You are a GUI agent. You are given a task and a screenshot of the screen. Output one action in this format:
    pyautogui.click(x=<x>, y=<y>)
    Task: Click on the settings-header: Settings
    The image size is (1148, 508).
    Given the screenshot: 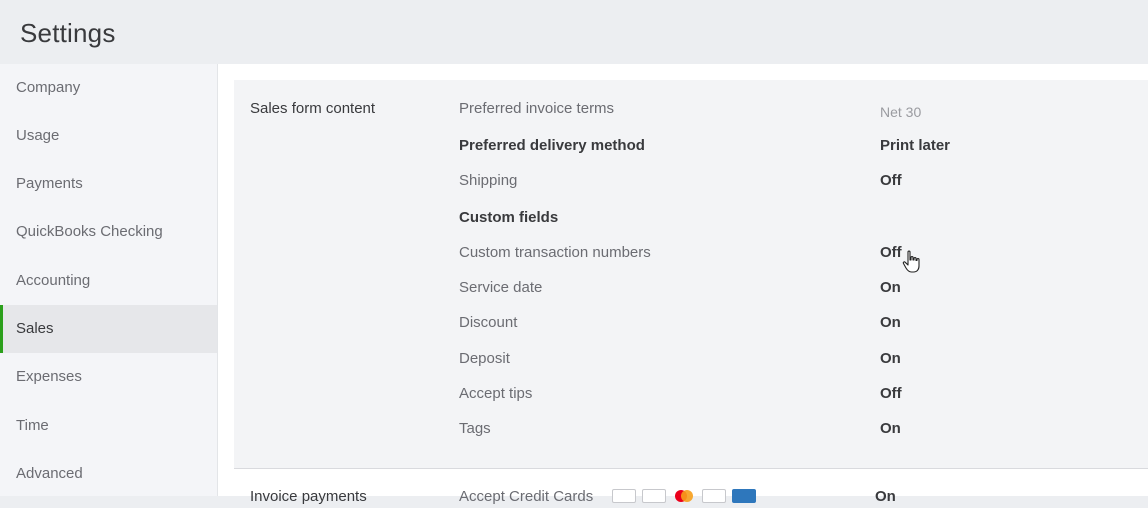 What is the action you would take?
    pyautogui.click(x=574, y=32)
    